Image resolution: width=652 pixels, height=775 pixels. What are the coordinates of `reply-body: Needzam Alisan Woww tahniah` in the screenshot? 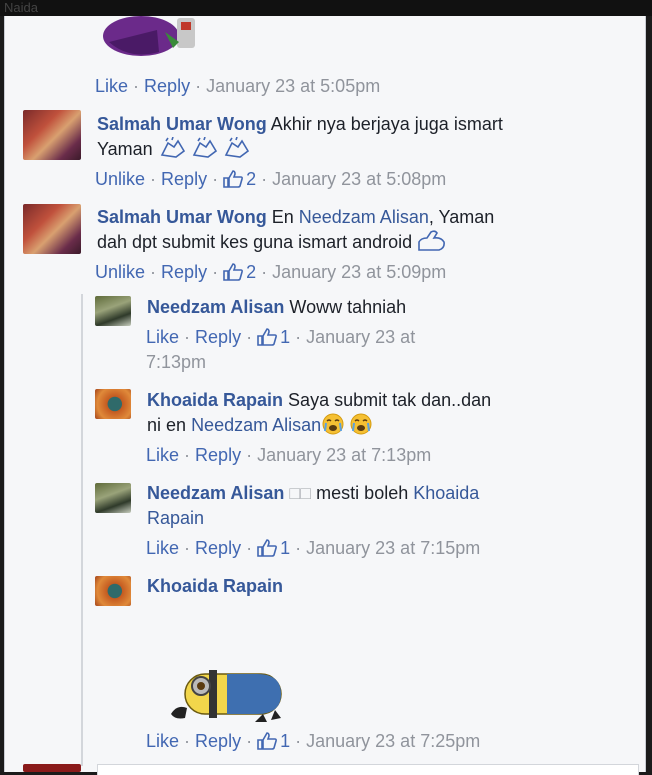 It's located at (276, 307).